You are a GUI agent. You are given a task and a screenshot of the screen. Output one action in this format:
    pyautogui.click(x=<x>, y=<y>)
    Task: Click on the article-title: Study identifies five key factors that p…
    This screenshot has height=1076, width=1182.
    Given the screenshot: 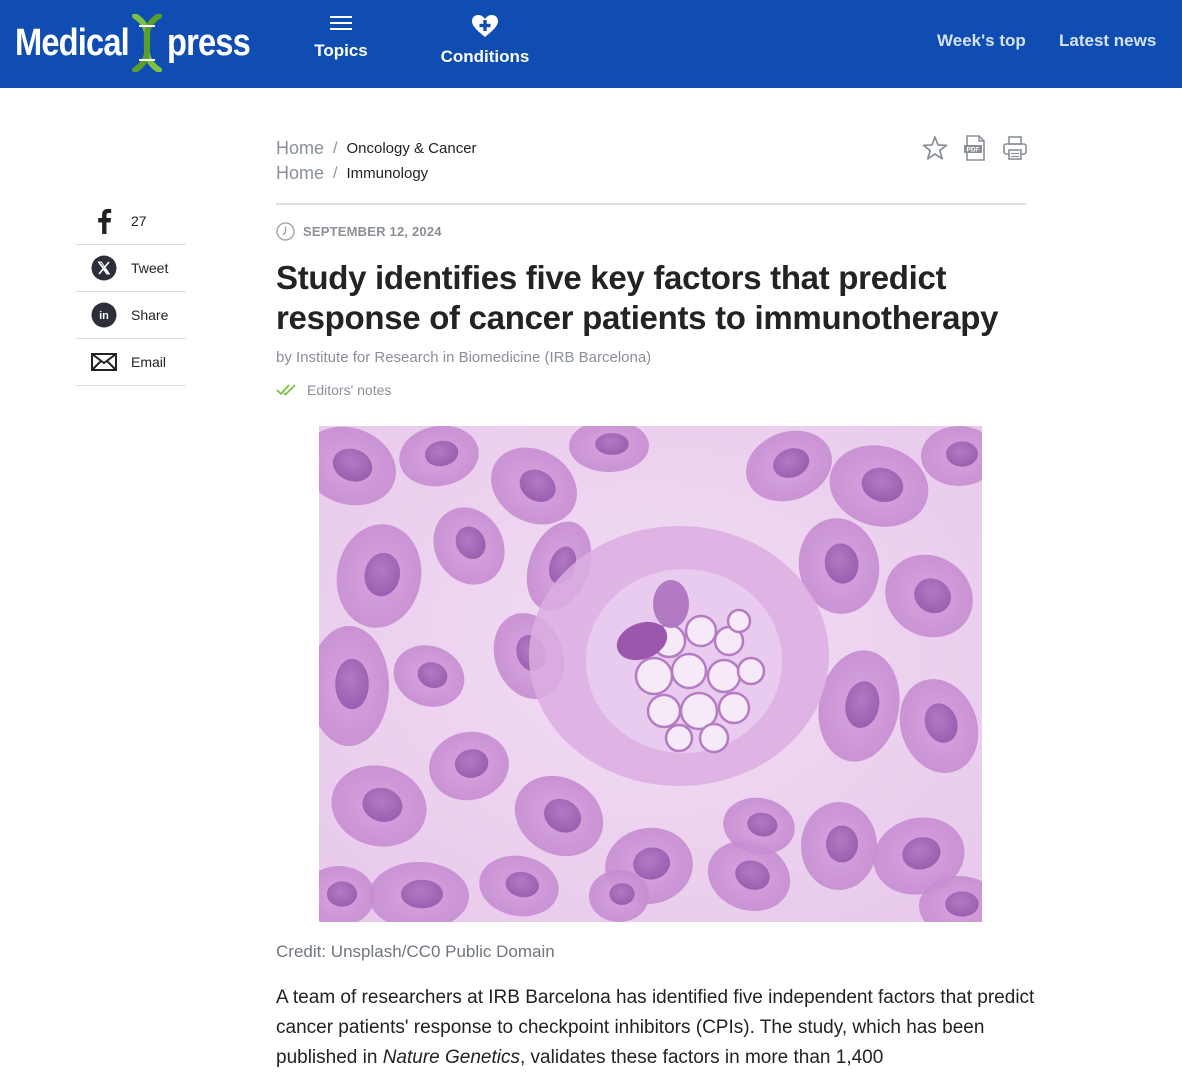 What is the action you would take?
    pyautogui.click(x=637, y=297)
    